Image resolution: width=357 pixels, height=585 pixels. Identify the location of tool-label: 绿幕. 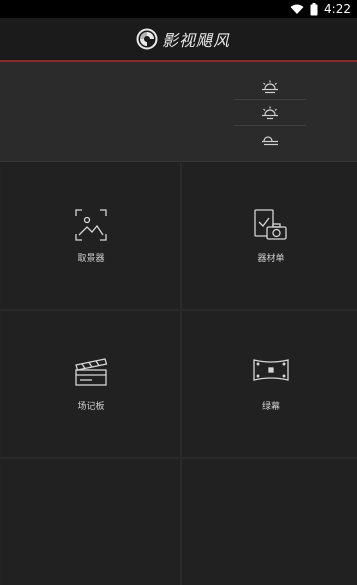
(270, 407).